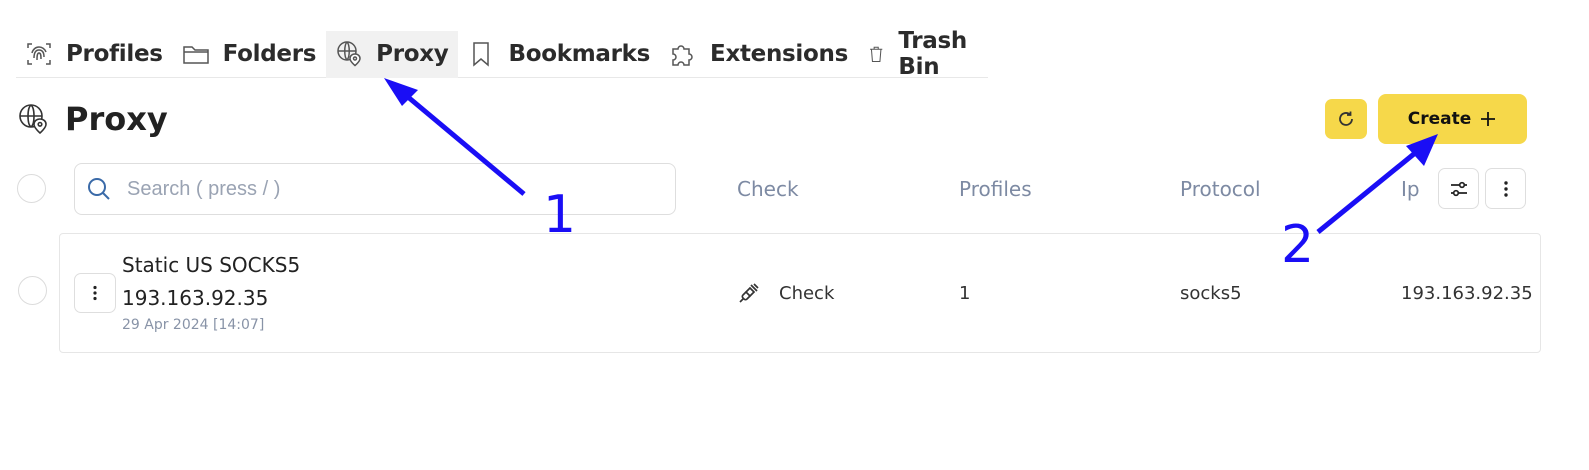 The height and width of the screenshot is (470, 1589). I want to click on check-proxy-button: Check, so click(785, 293).